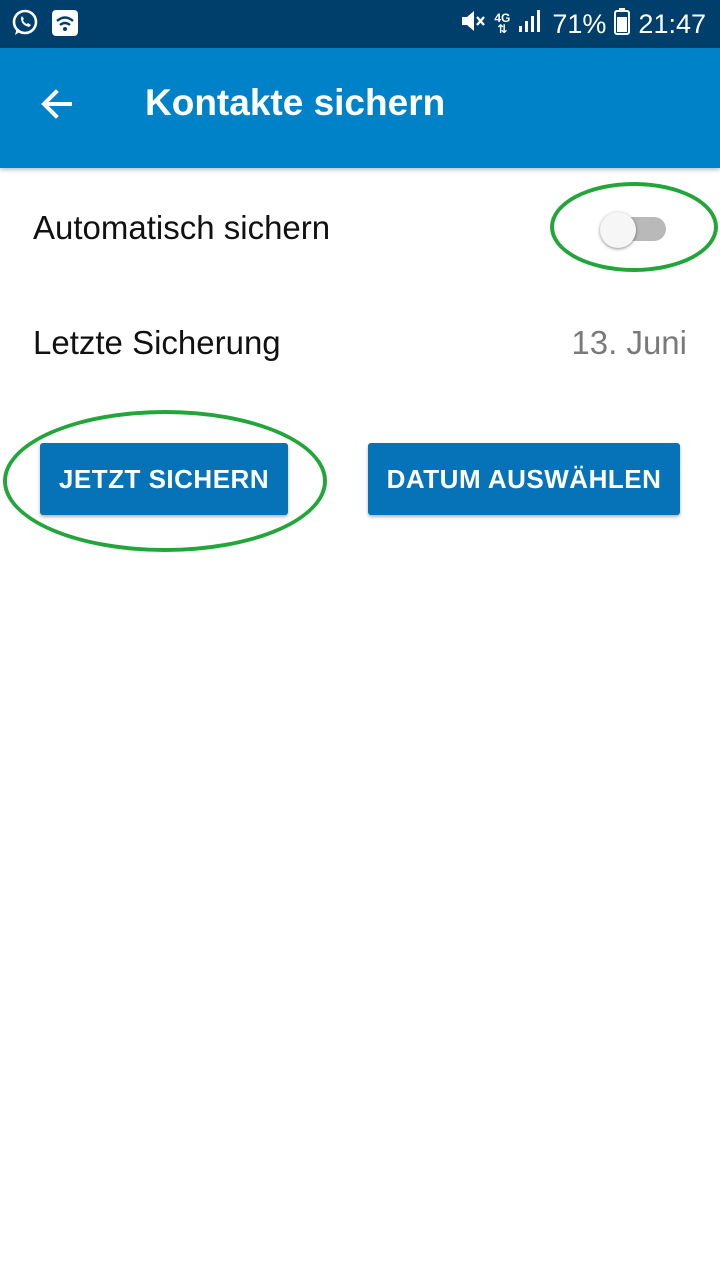 The height and width of the screenshot is (1280, 720). I want to click on status-notifications, so click(45, 25).